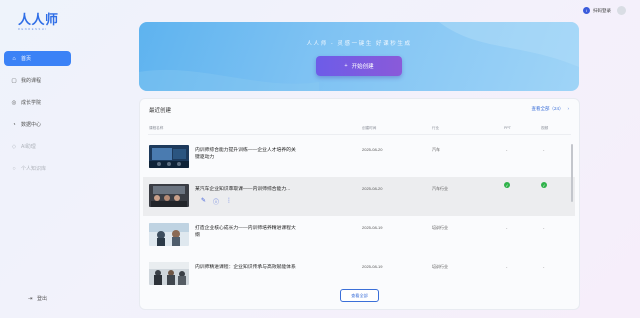  I want to click on logout-label: 登出, so click(42, 299).